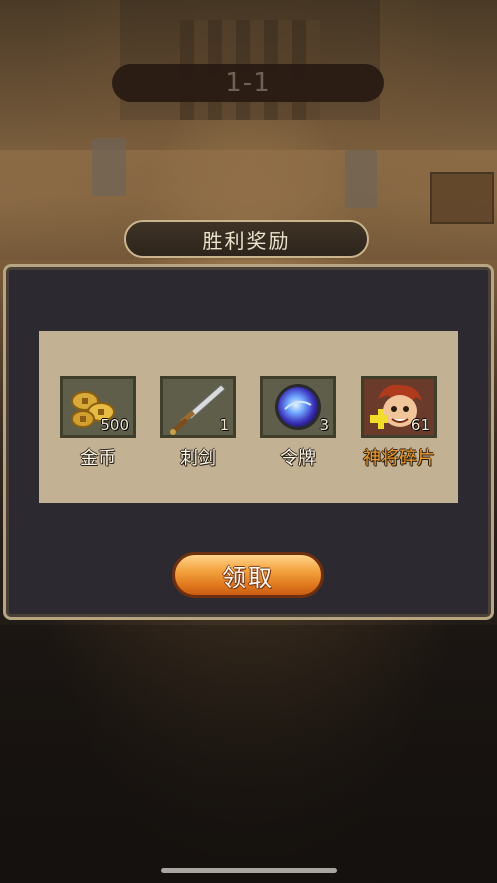 The height and width of the screenshot is (883, 497). Describe the element at coordinates (250, 60) in the screenshot. I see `background-gate` at that location.